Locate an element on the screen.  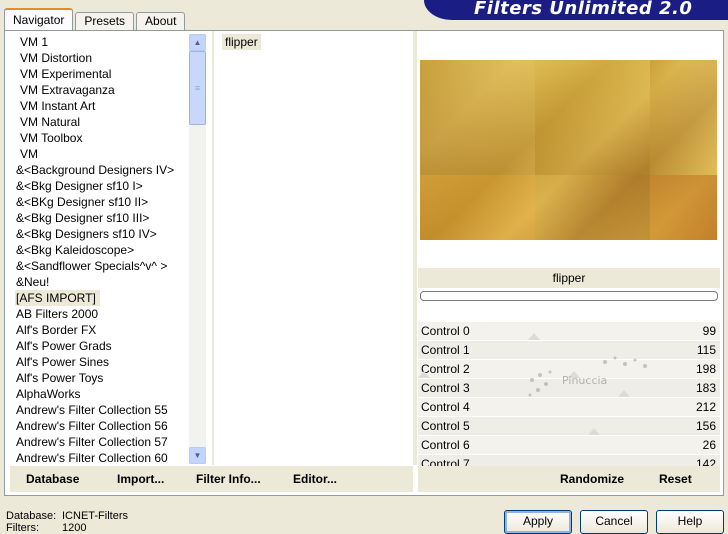
filters-label: Filters: is located at coordinates (22, 528).